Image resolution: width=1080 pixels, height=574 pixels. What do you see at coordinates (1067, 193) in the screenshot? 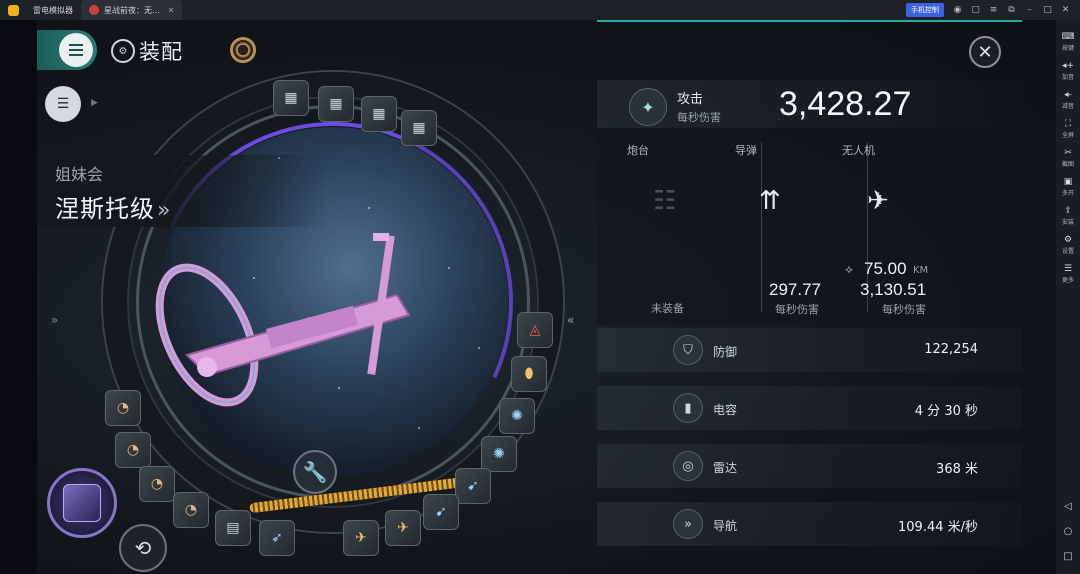
I see `sidebar-item-label: 多开` at bounding box center [1067, 193].